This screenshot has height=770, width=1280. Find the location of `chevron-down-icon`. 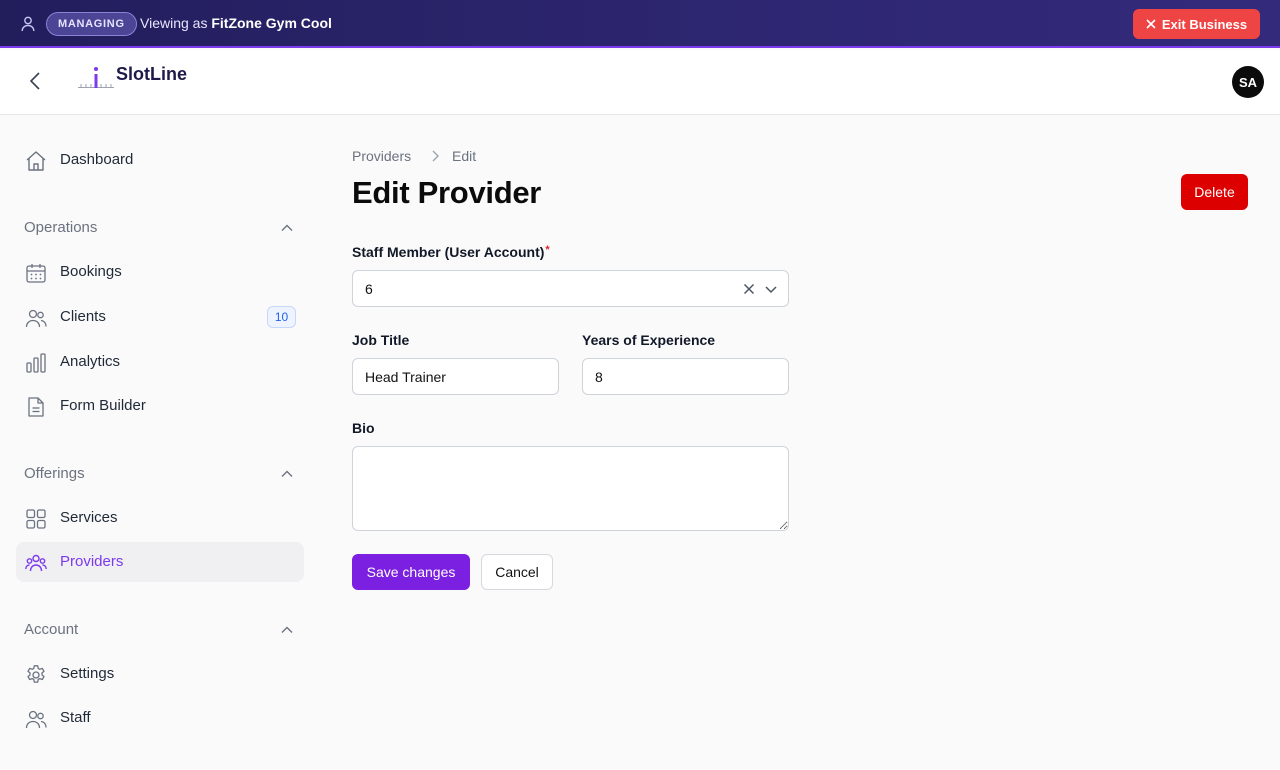

chevron-down-icon is located at coordinates (771, 289).